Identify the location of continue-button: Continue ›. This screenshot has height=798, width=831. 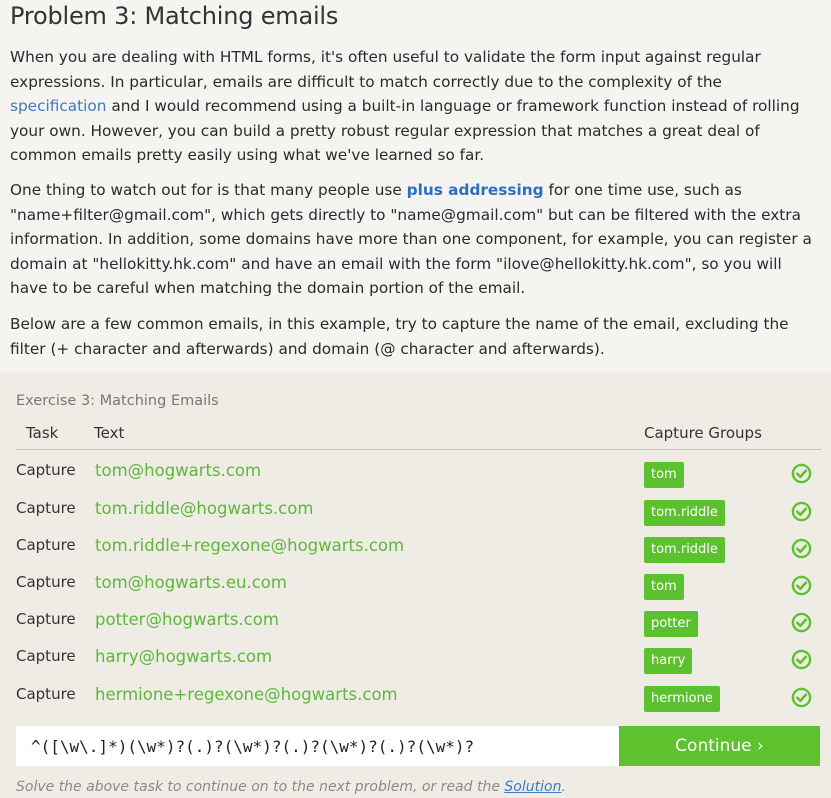
(719, 746).